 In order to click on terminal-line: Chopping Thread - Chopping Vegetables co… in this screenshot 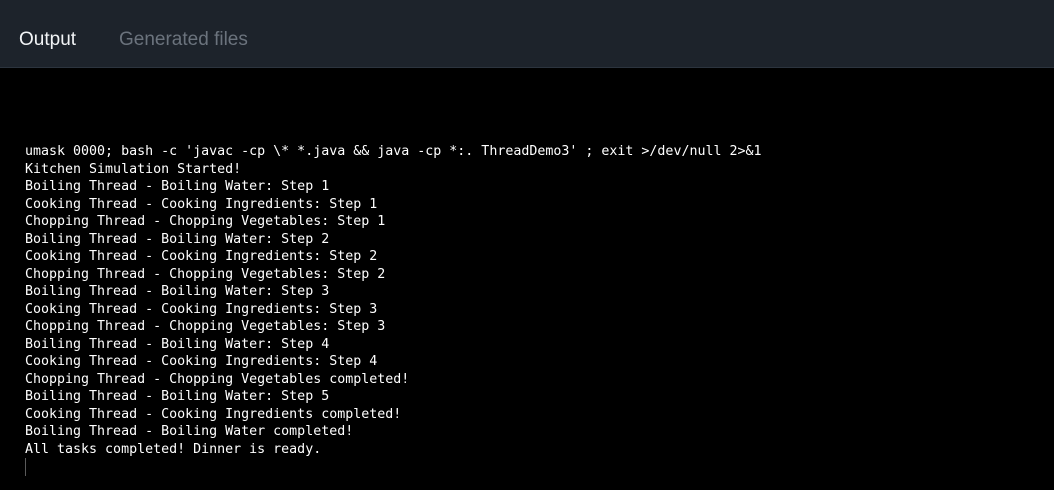, I will do `click(217, 379)`.